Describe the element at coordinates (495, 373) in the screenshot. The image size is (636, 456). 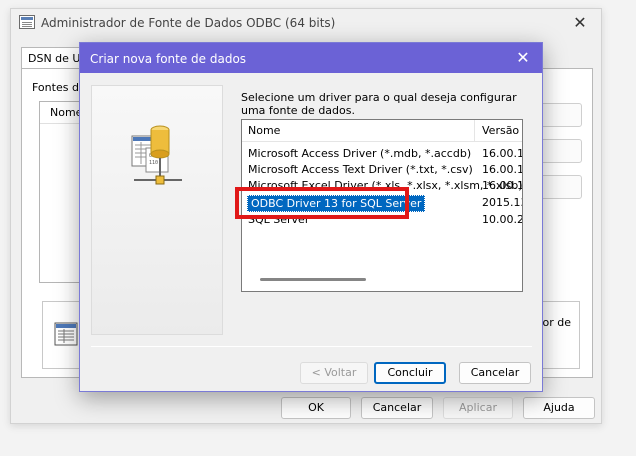
I see `dialog-cancel-button: Cancelar` at that location.